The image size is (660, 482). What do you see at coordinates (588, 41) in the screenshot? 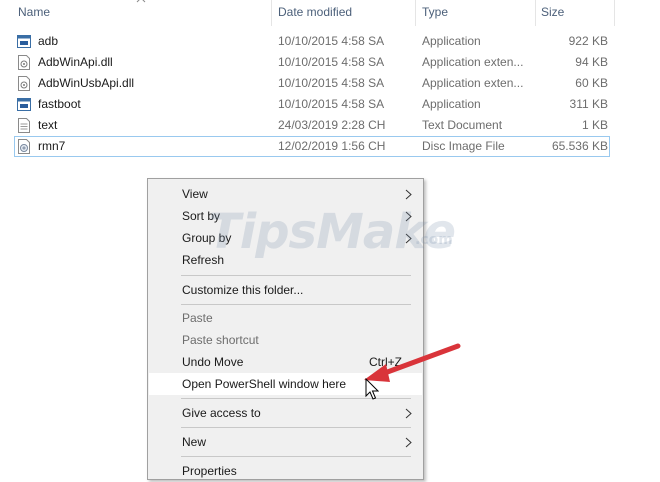
I see `file-size: 922 KB` at bounding box center [588, 41].